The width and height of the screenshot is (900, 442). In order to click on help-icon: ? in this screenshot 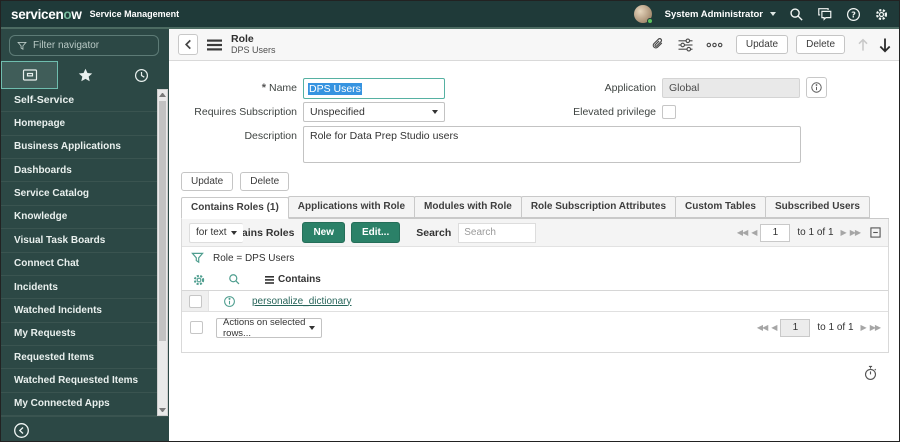, I will do `click(853, 14)`.